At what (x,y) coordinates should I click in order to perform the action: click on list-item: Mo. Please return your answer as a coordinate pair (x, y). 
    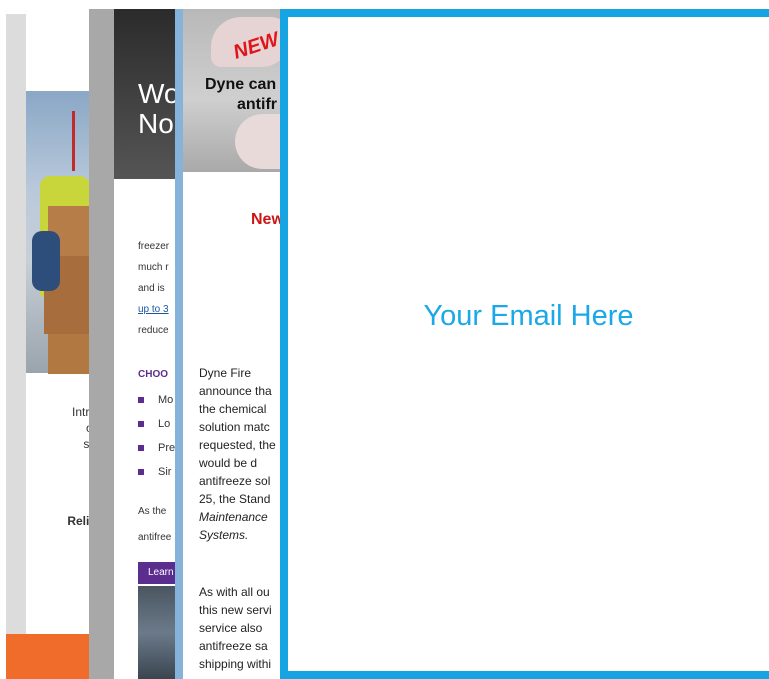
    Looking at the image, I should click on (156, 400).